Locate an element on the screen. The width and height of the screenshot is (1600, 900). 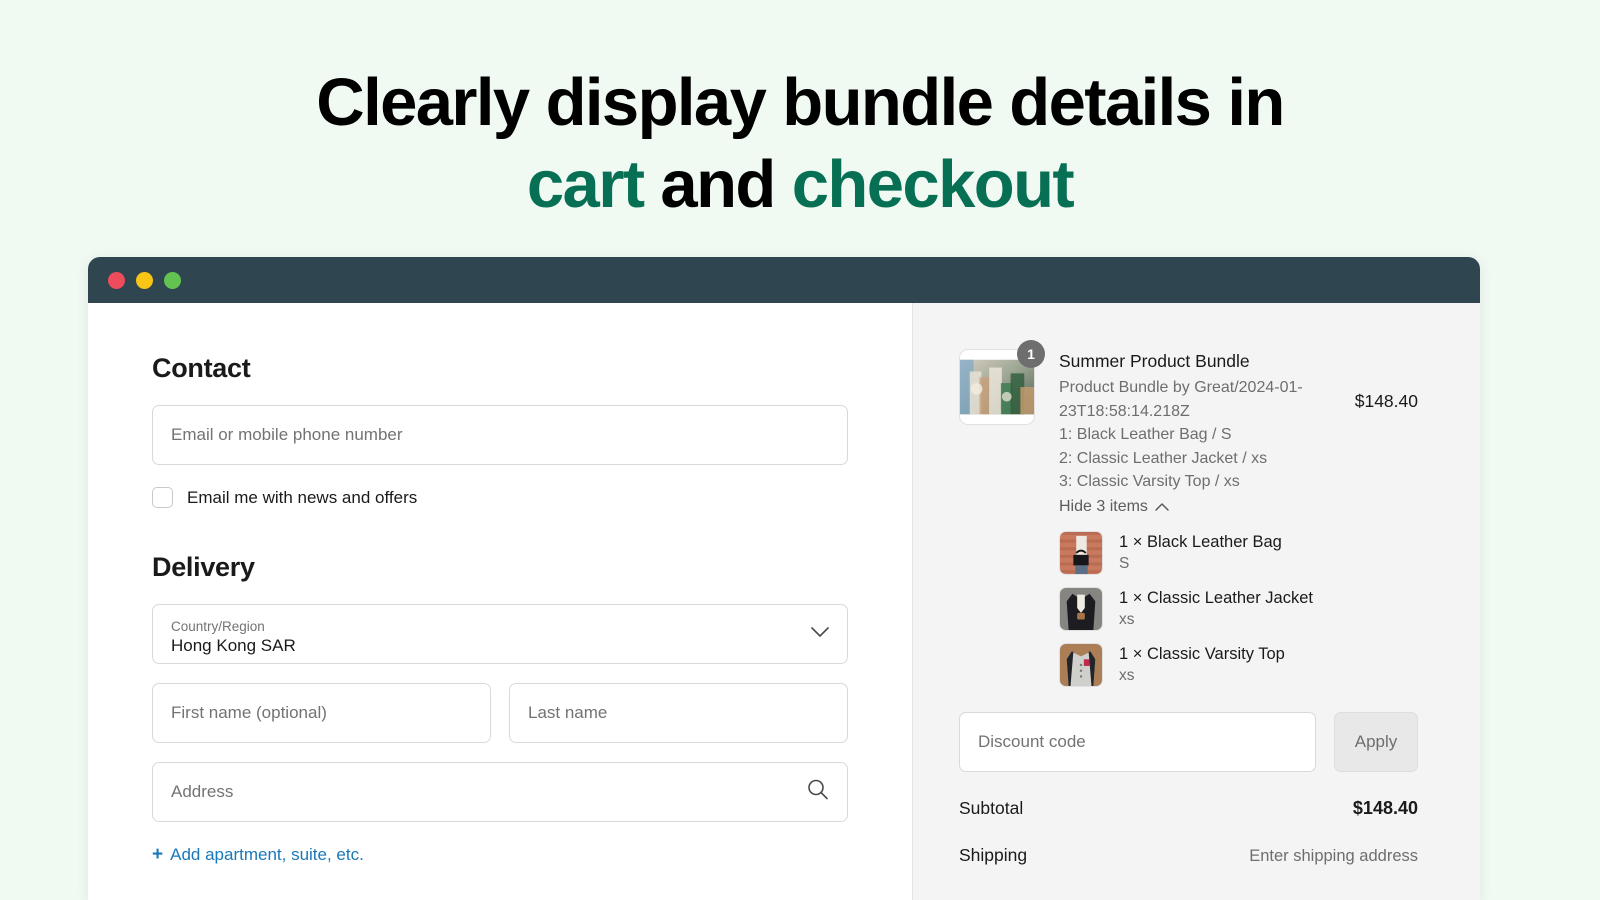
bundle-title: Summer Product Bundle is located at coordinates (1154, 361).